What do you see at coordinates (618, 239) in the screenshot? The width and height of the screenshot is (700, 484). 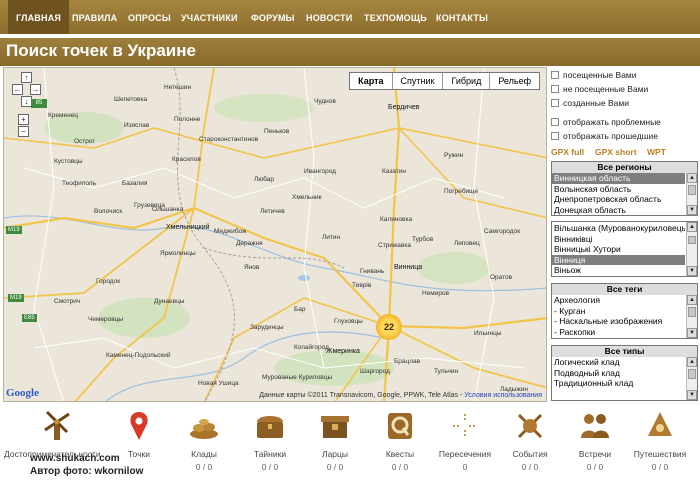 I see `place-option: Вінниківці` at bounding box center [618, 239].